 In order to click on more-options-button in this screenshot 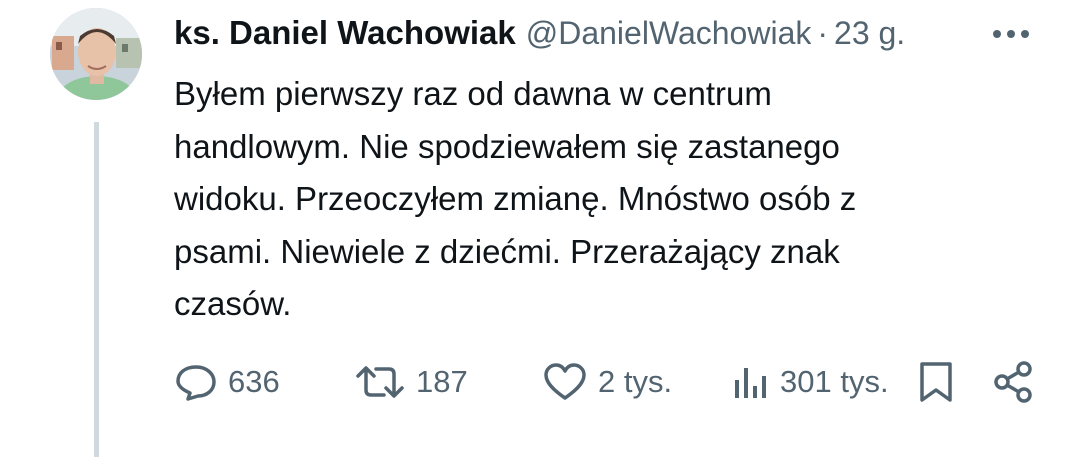, I will do `click(1011, 34)`.